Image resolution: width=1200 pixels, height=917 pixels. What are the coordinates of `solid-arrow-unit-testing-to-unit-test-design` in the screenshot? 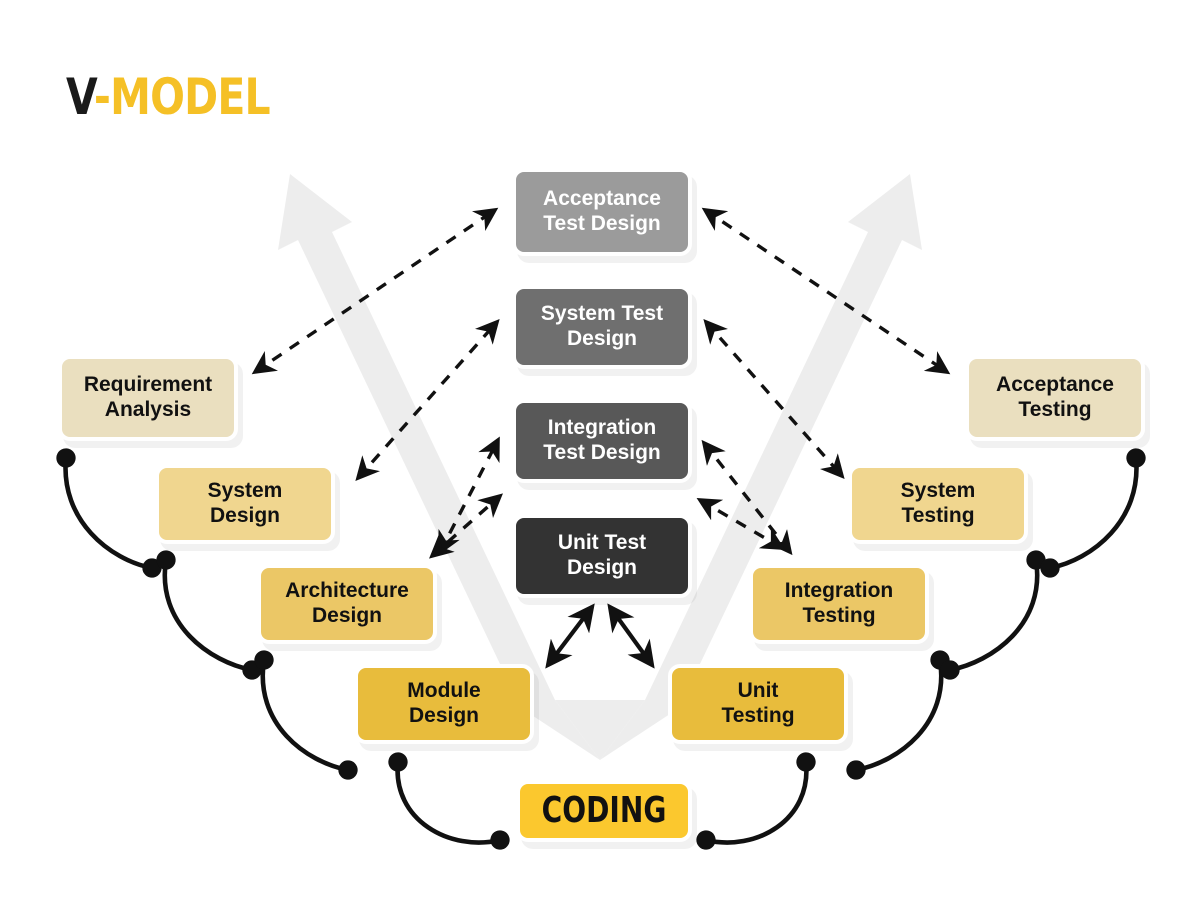 It's located at (631, 636).